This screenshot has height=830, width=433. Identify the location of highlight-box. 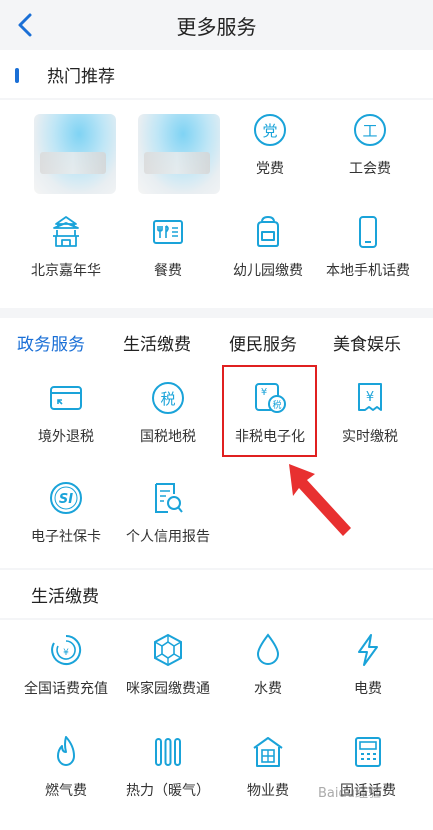
(269, 411).